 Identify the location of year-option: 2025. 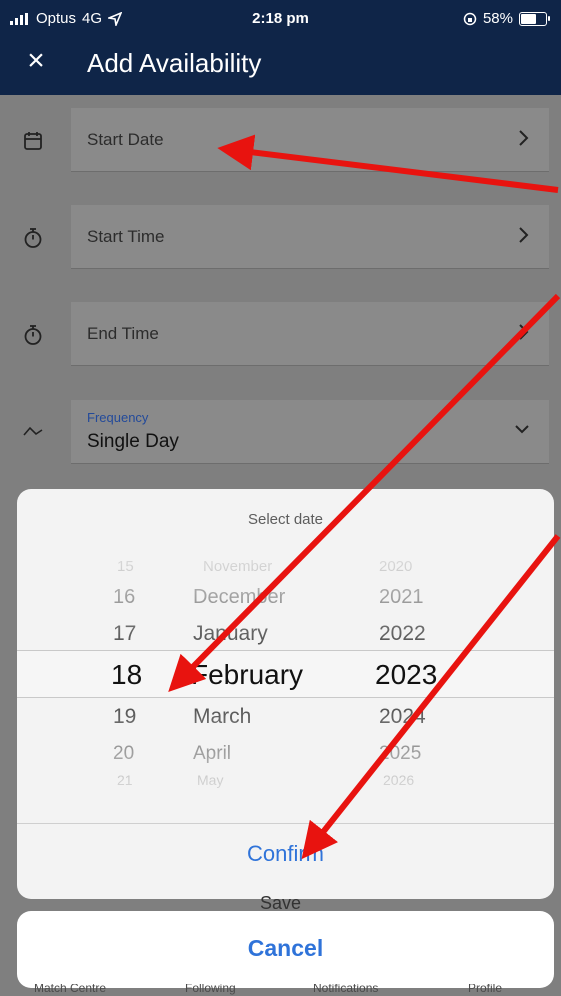
(400, 754).